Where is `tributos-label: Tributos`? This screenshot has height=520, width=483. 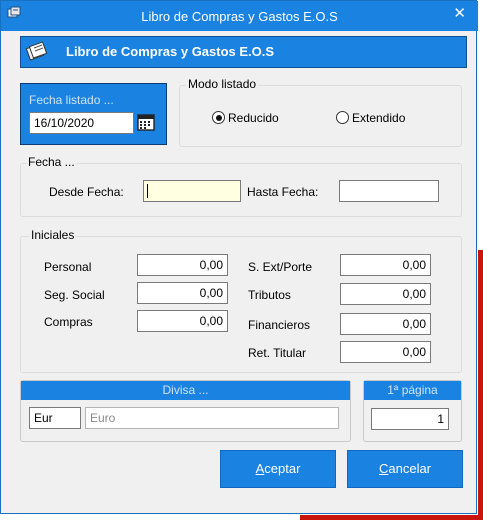 tributos-label: Tributos is located at coordinates (269, 295).